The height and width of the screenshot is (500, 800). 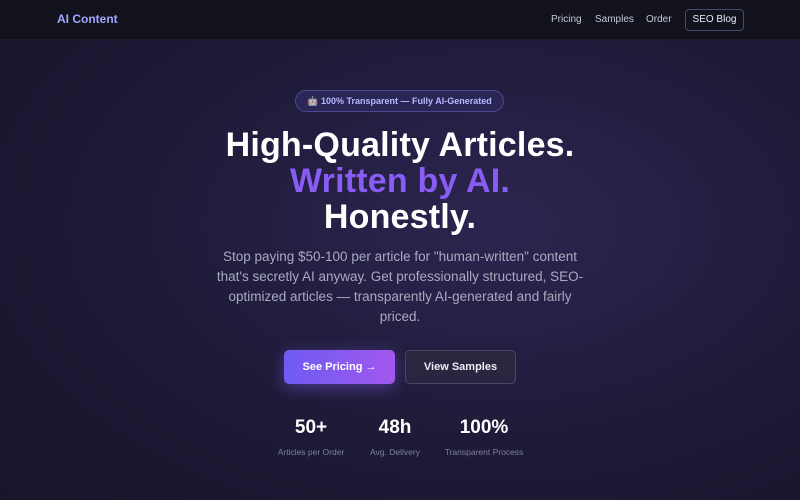 What do you see at coordinates (339, 367) in the screenshot?
I see `see-pricing-button: See Pricing →` at bounding box center [339, 367].